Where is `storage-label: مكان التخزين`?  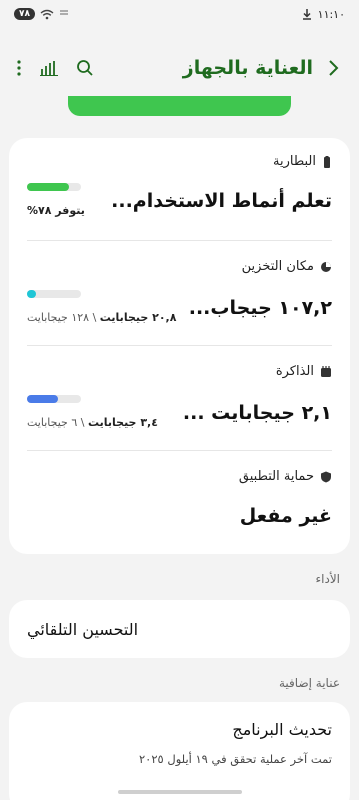
storage-label: مكان التخزين is located at coordinates (277, 266).